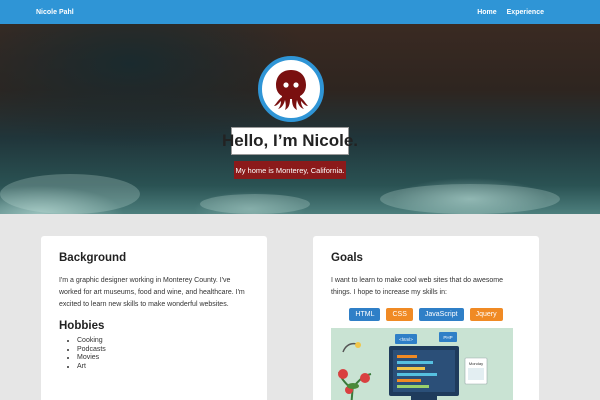 The width and height of the screenshot is (600, 400). I want to click on greeting-box: Hello, I’m Nicole., so click(290, 141).